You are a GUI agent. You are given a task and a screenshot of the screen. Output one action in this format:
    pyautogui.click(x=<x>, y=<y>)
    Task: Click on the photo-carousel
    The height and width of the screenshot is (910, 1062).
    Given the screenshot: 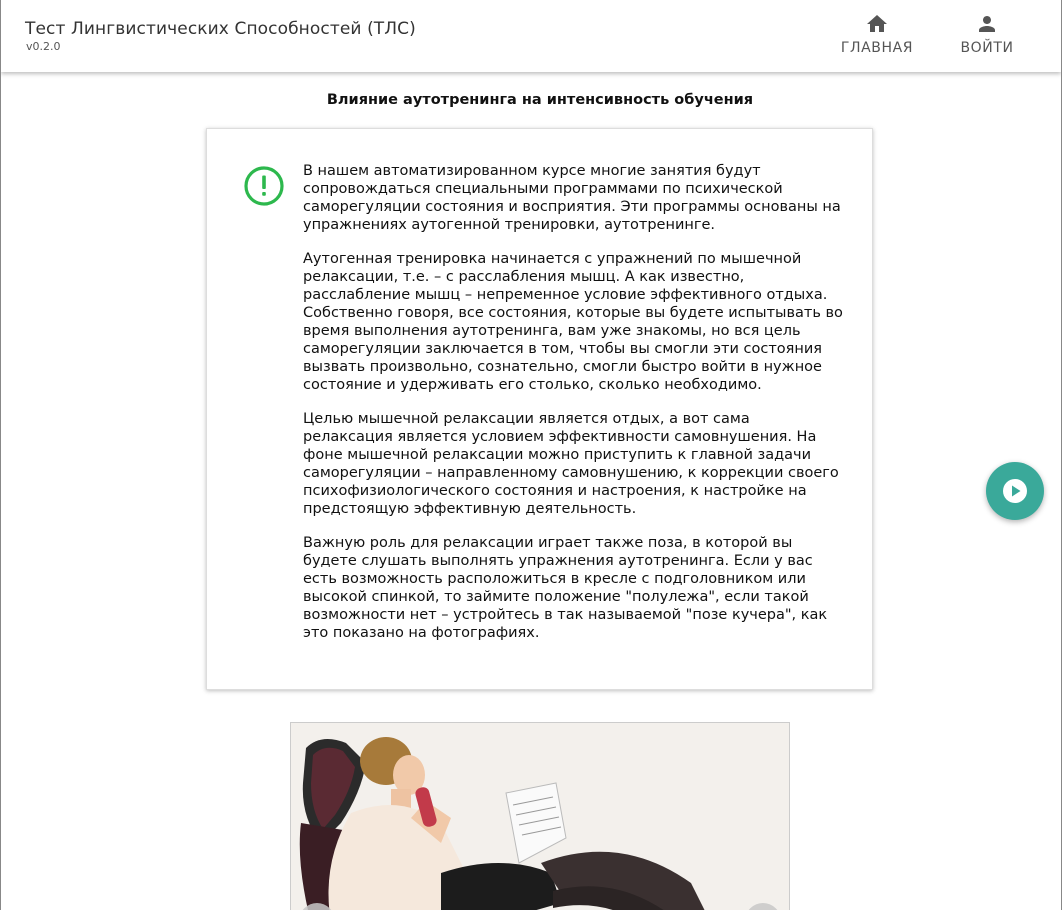 What is the action you would take?
    pyautogui.click(x=540, y=816)
    